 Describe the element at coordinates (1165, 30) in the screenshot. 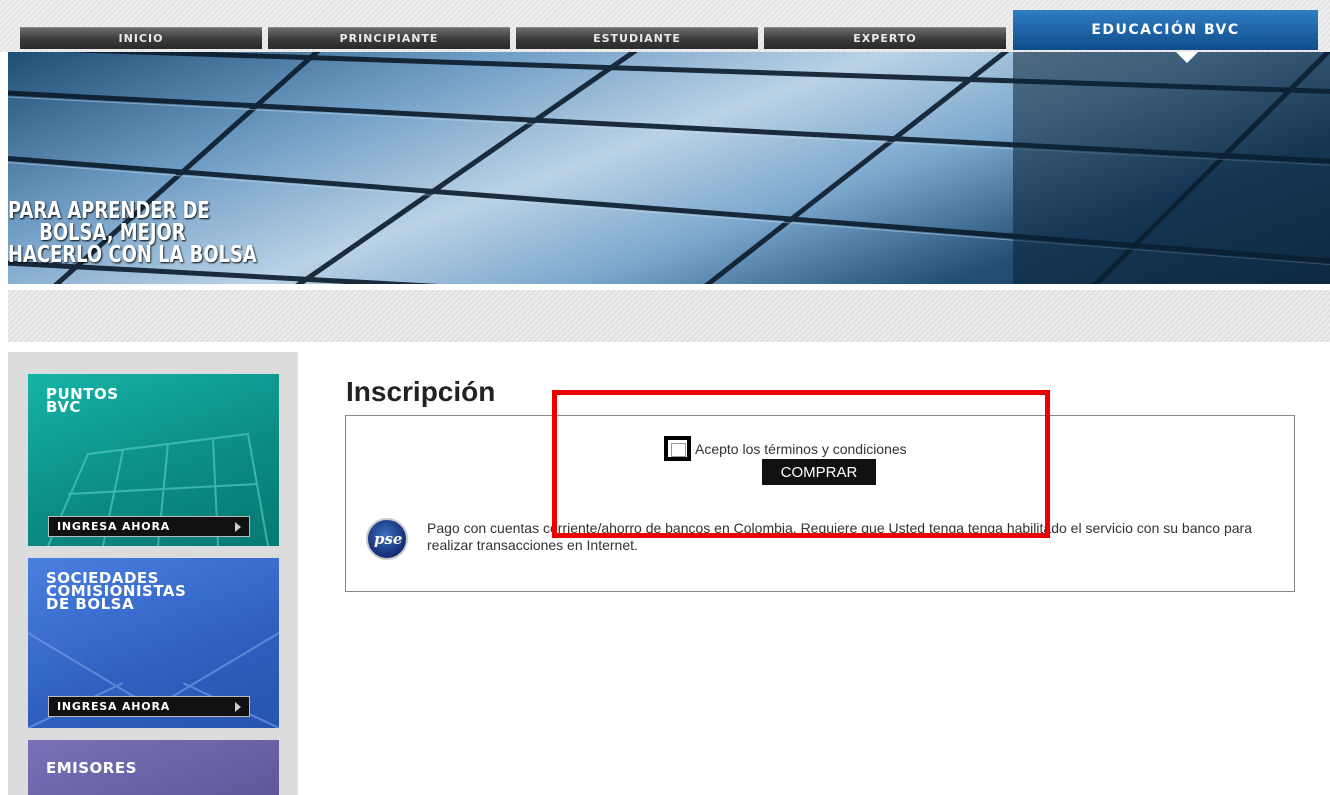

I see `tab-educacion-bvc: EDUCACIÓN BVC` at that location.